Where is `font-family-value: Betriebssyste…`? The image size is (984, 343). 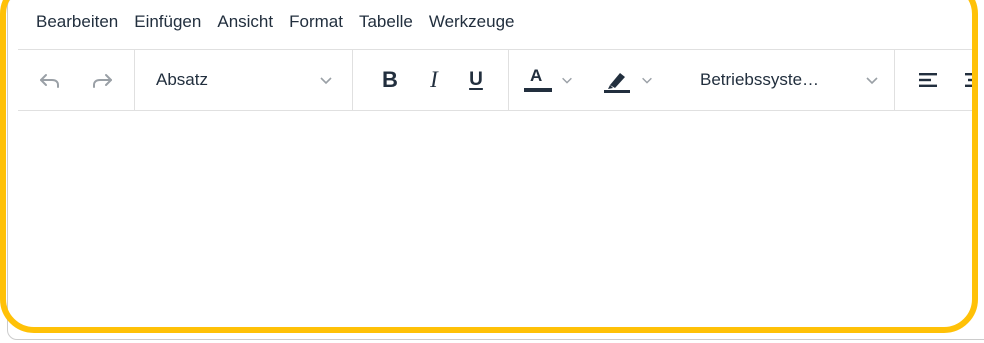
font-family-value: Betriebssyste… is located at coordinates (760, 79).